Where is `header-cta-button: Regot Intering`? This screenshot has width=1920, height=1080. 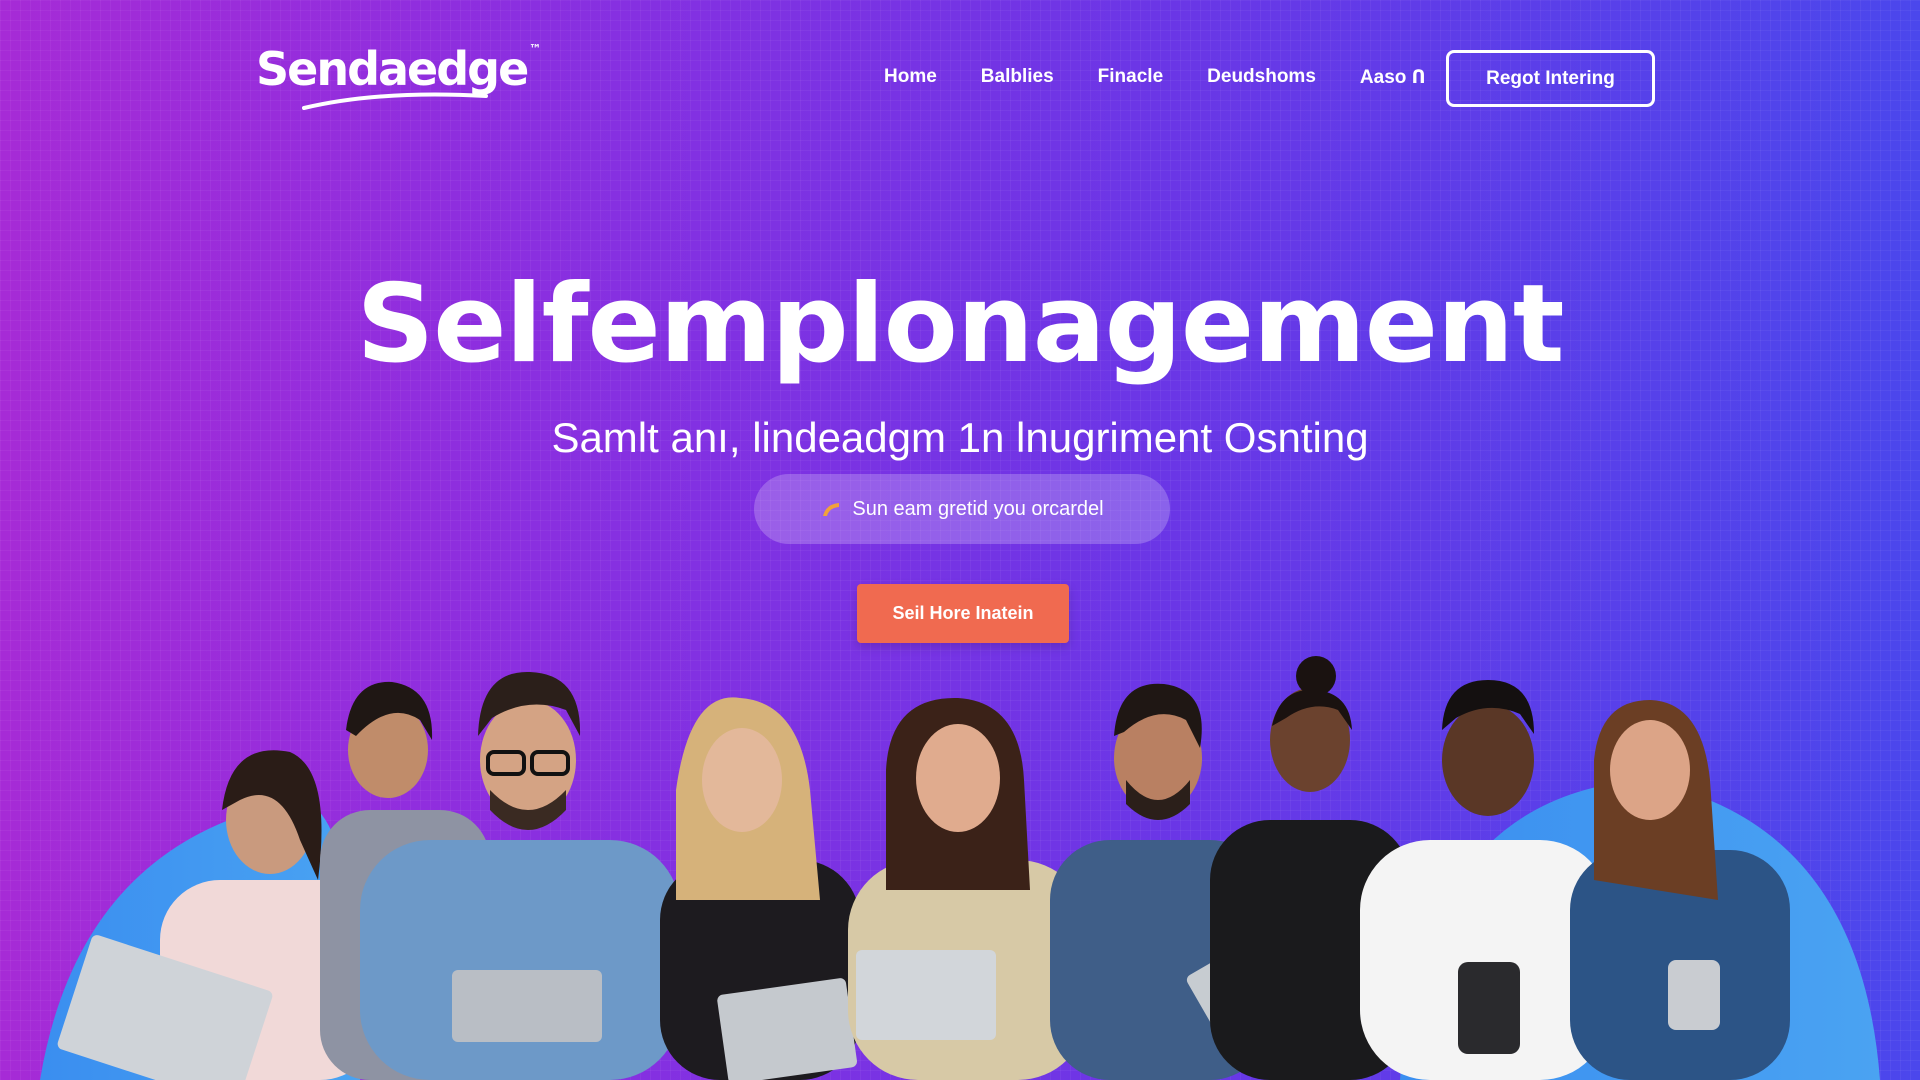
header-cta-button: Regot Intering is located at coordinates (1550, 78).